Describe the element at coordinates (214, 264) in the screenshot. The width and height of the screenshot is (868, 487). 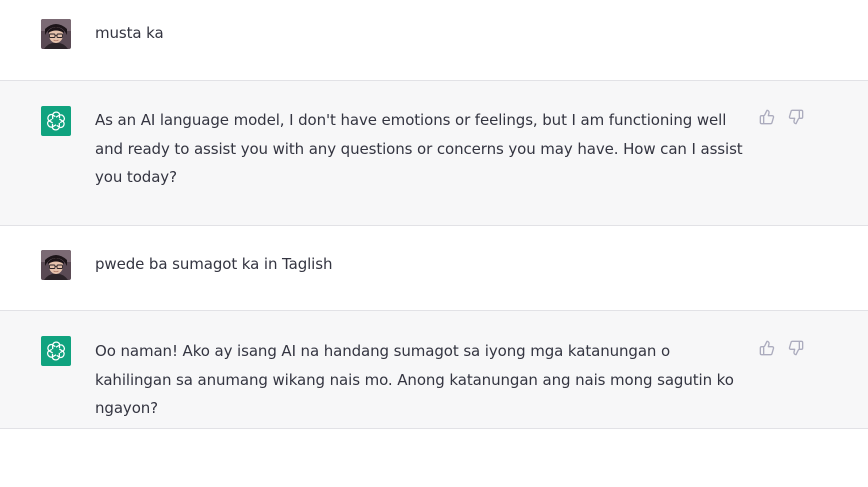
I see `message-text: pwede ba sumagot ka in Taglish` at that location.